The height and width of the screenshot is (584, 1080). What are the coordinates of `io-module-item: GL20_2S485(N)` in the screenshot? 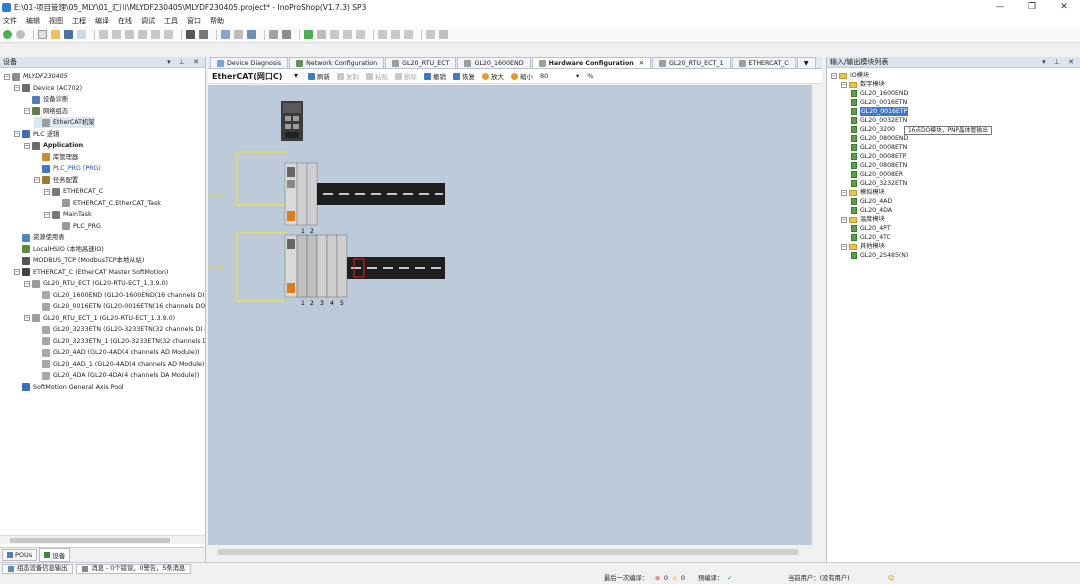 It's located at (879, 255).